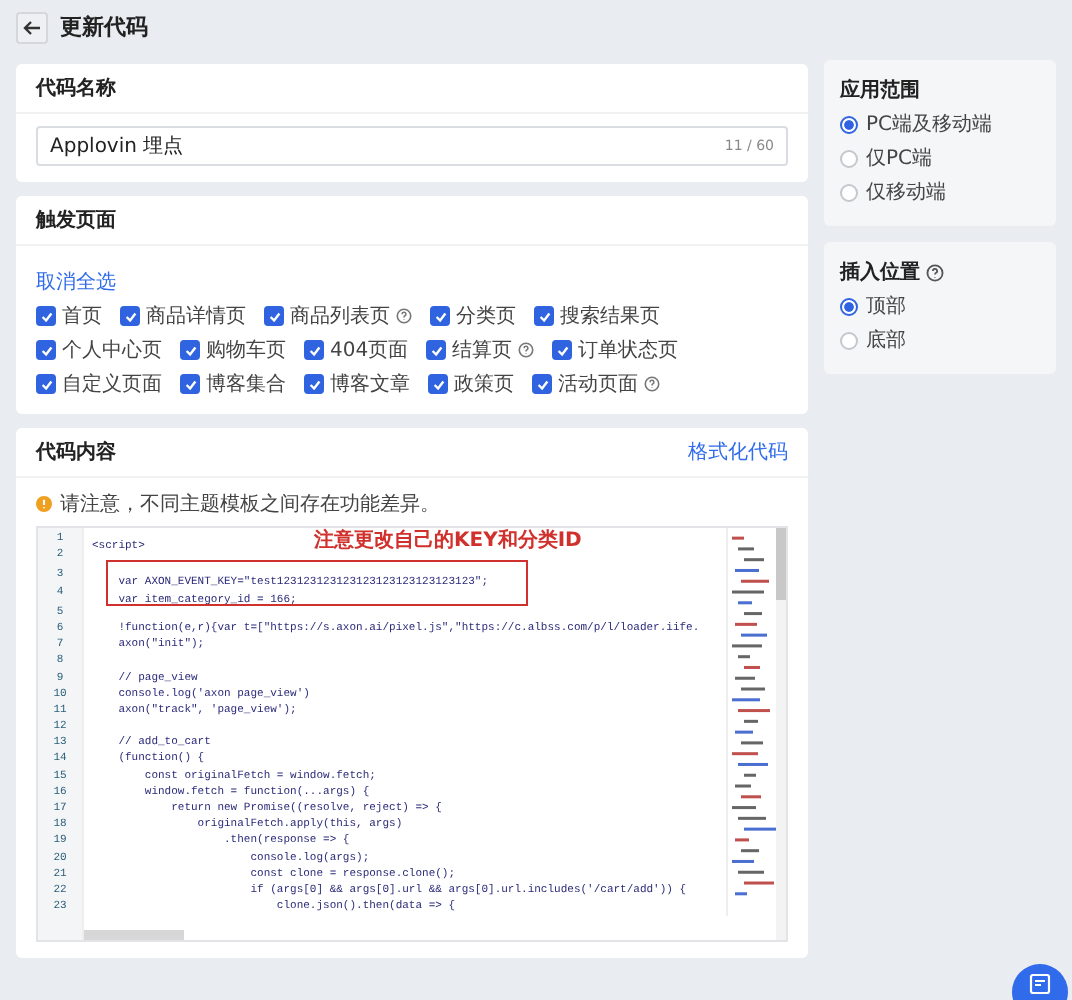  Describe the element at coordinates (246, 350) in the screenshot. I see `checkbox-label: 购物车页` at that location.